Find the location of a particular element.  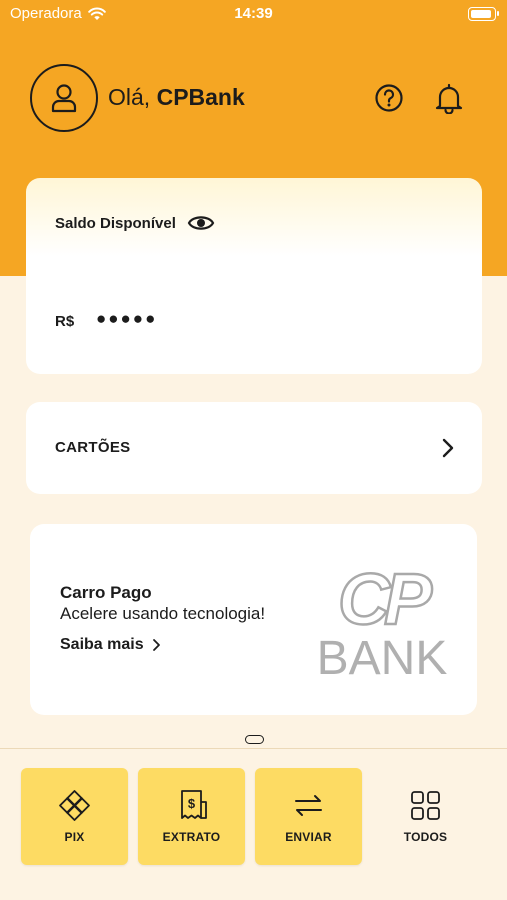

avatar-button is located at coordinates (64, 98).